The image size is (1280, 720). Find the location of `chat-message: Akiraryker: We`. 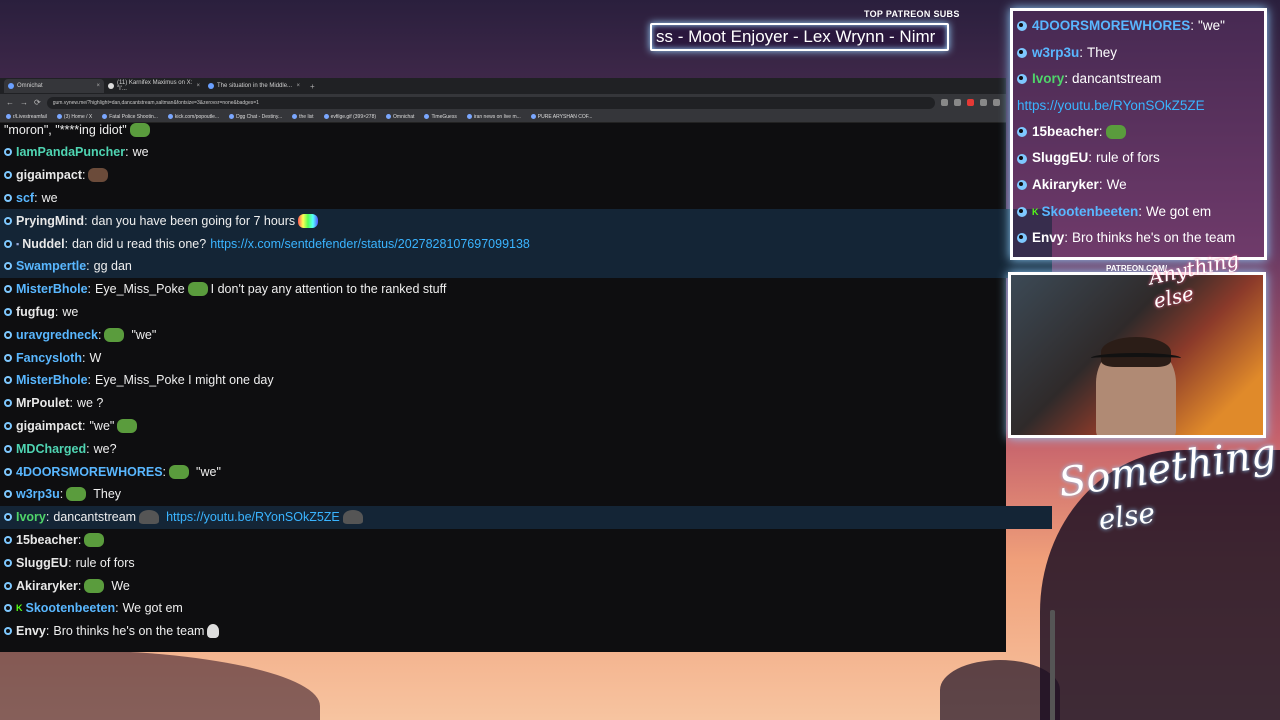

chat-message: Akiraryker: We is located at coordinates (526, 585).